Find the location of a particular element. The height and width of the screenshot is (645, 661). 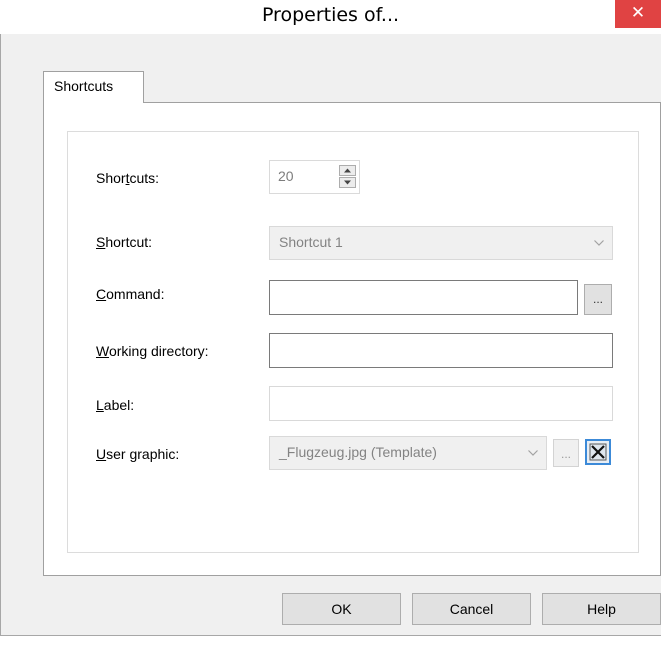

cancel-button: Cancel is located at coordinates (471, 609).